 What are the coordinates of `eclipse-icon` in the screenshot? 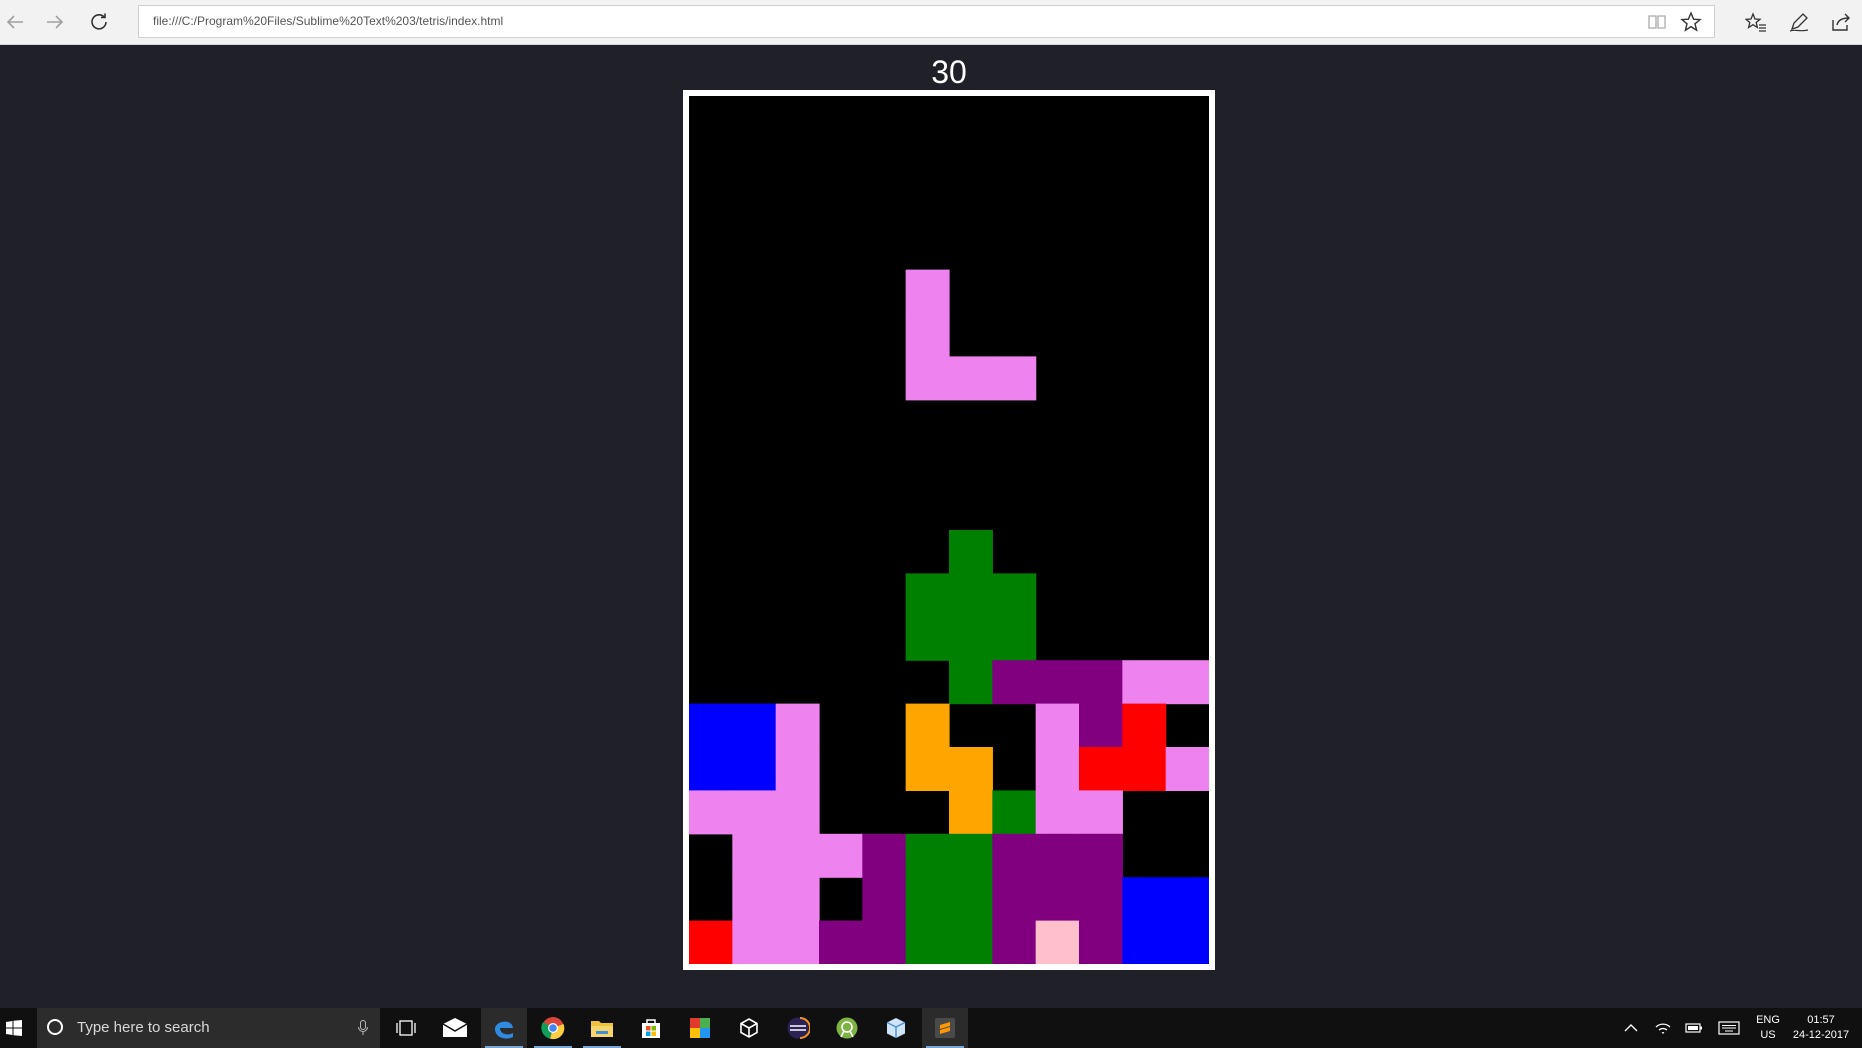 It's located at (798, 1028).